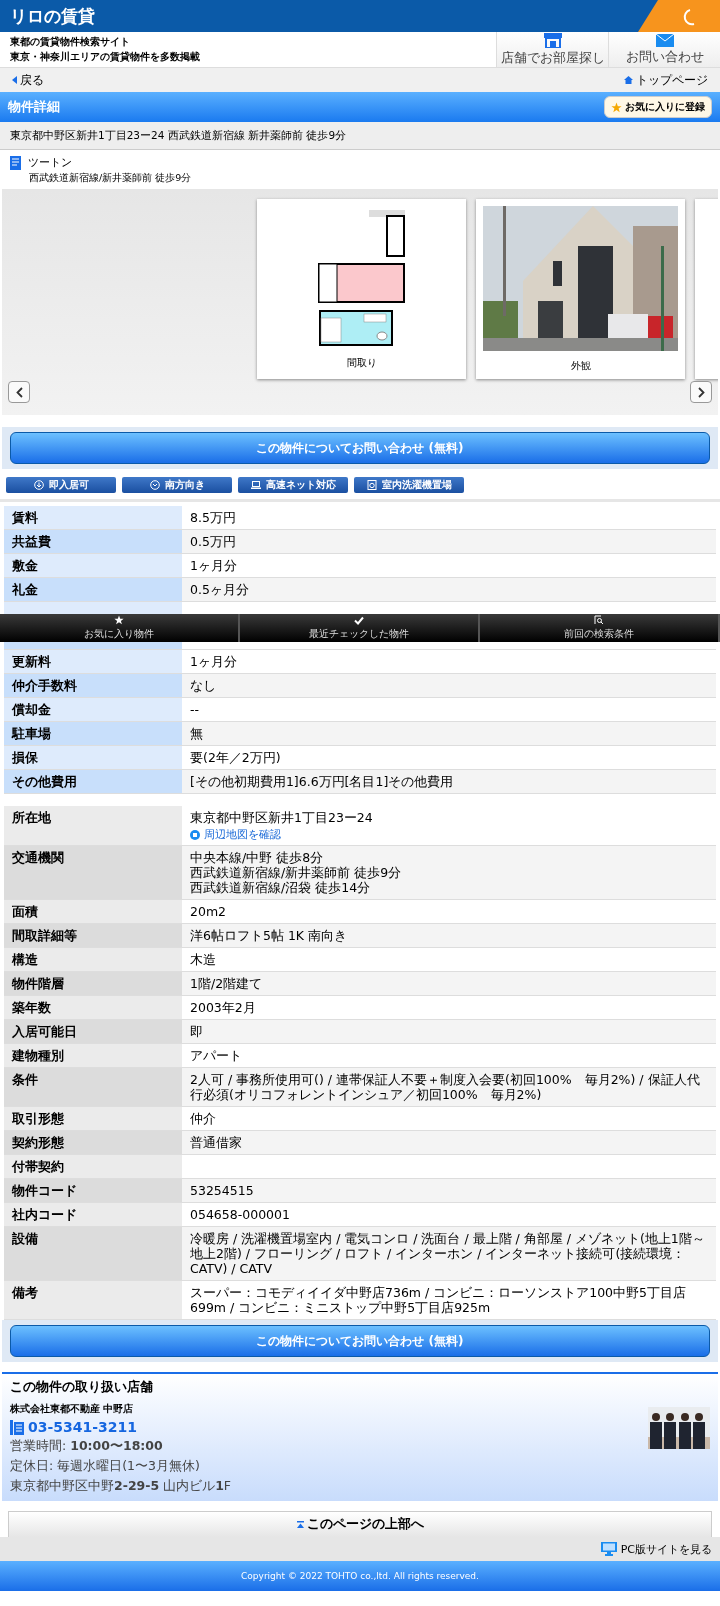 This screenshot has height=1606, width=720. I want to click on toolbar-item: 前回の検索条件, so click(600, 628).